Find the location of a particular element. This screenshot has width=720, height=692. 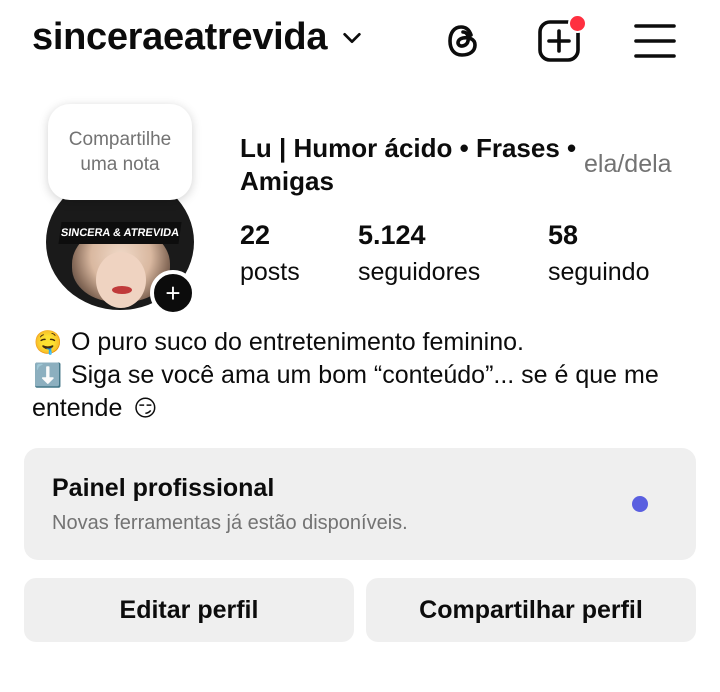

top-bar: sinceraeatrevida is located at coordinates (360, 42).